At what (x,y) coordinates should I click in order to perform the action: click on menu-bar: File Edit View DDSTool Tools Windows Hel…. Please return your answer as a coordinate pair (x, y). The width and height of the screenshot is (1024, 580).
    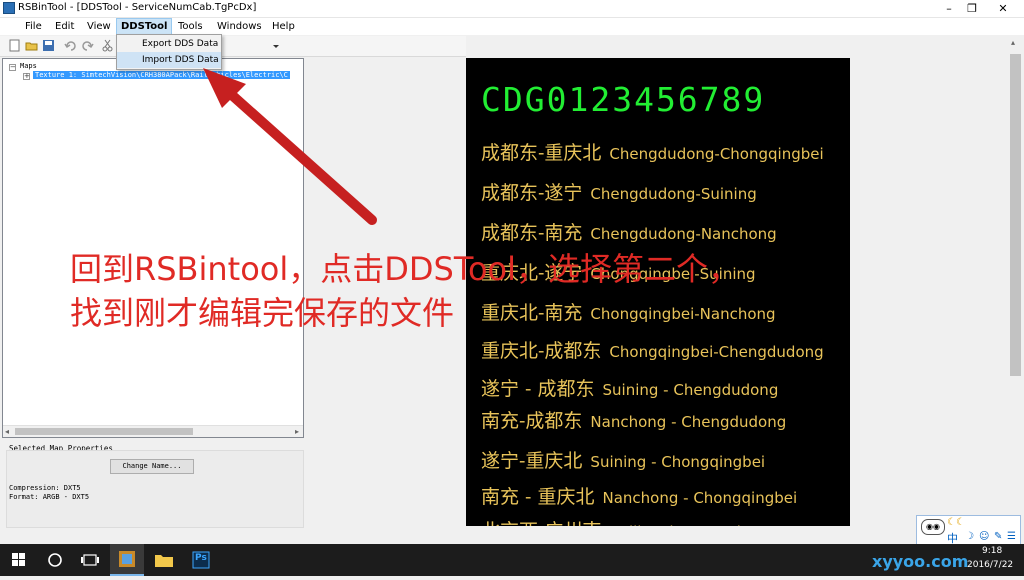
    Looking at the image, I should click on (512, 26).